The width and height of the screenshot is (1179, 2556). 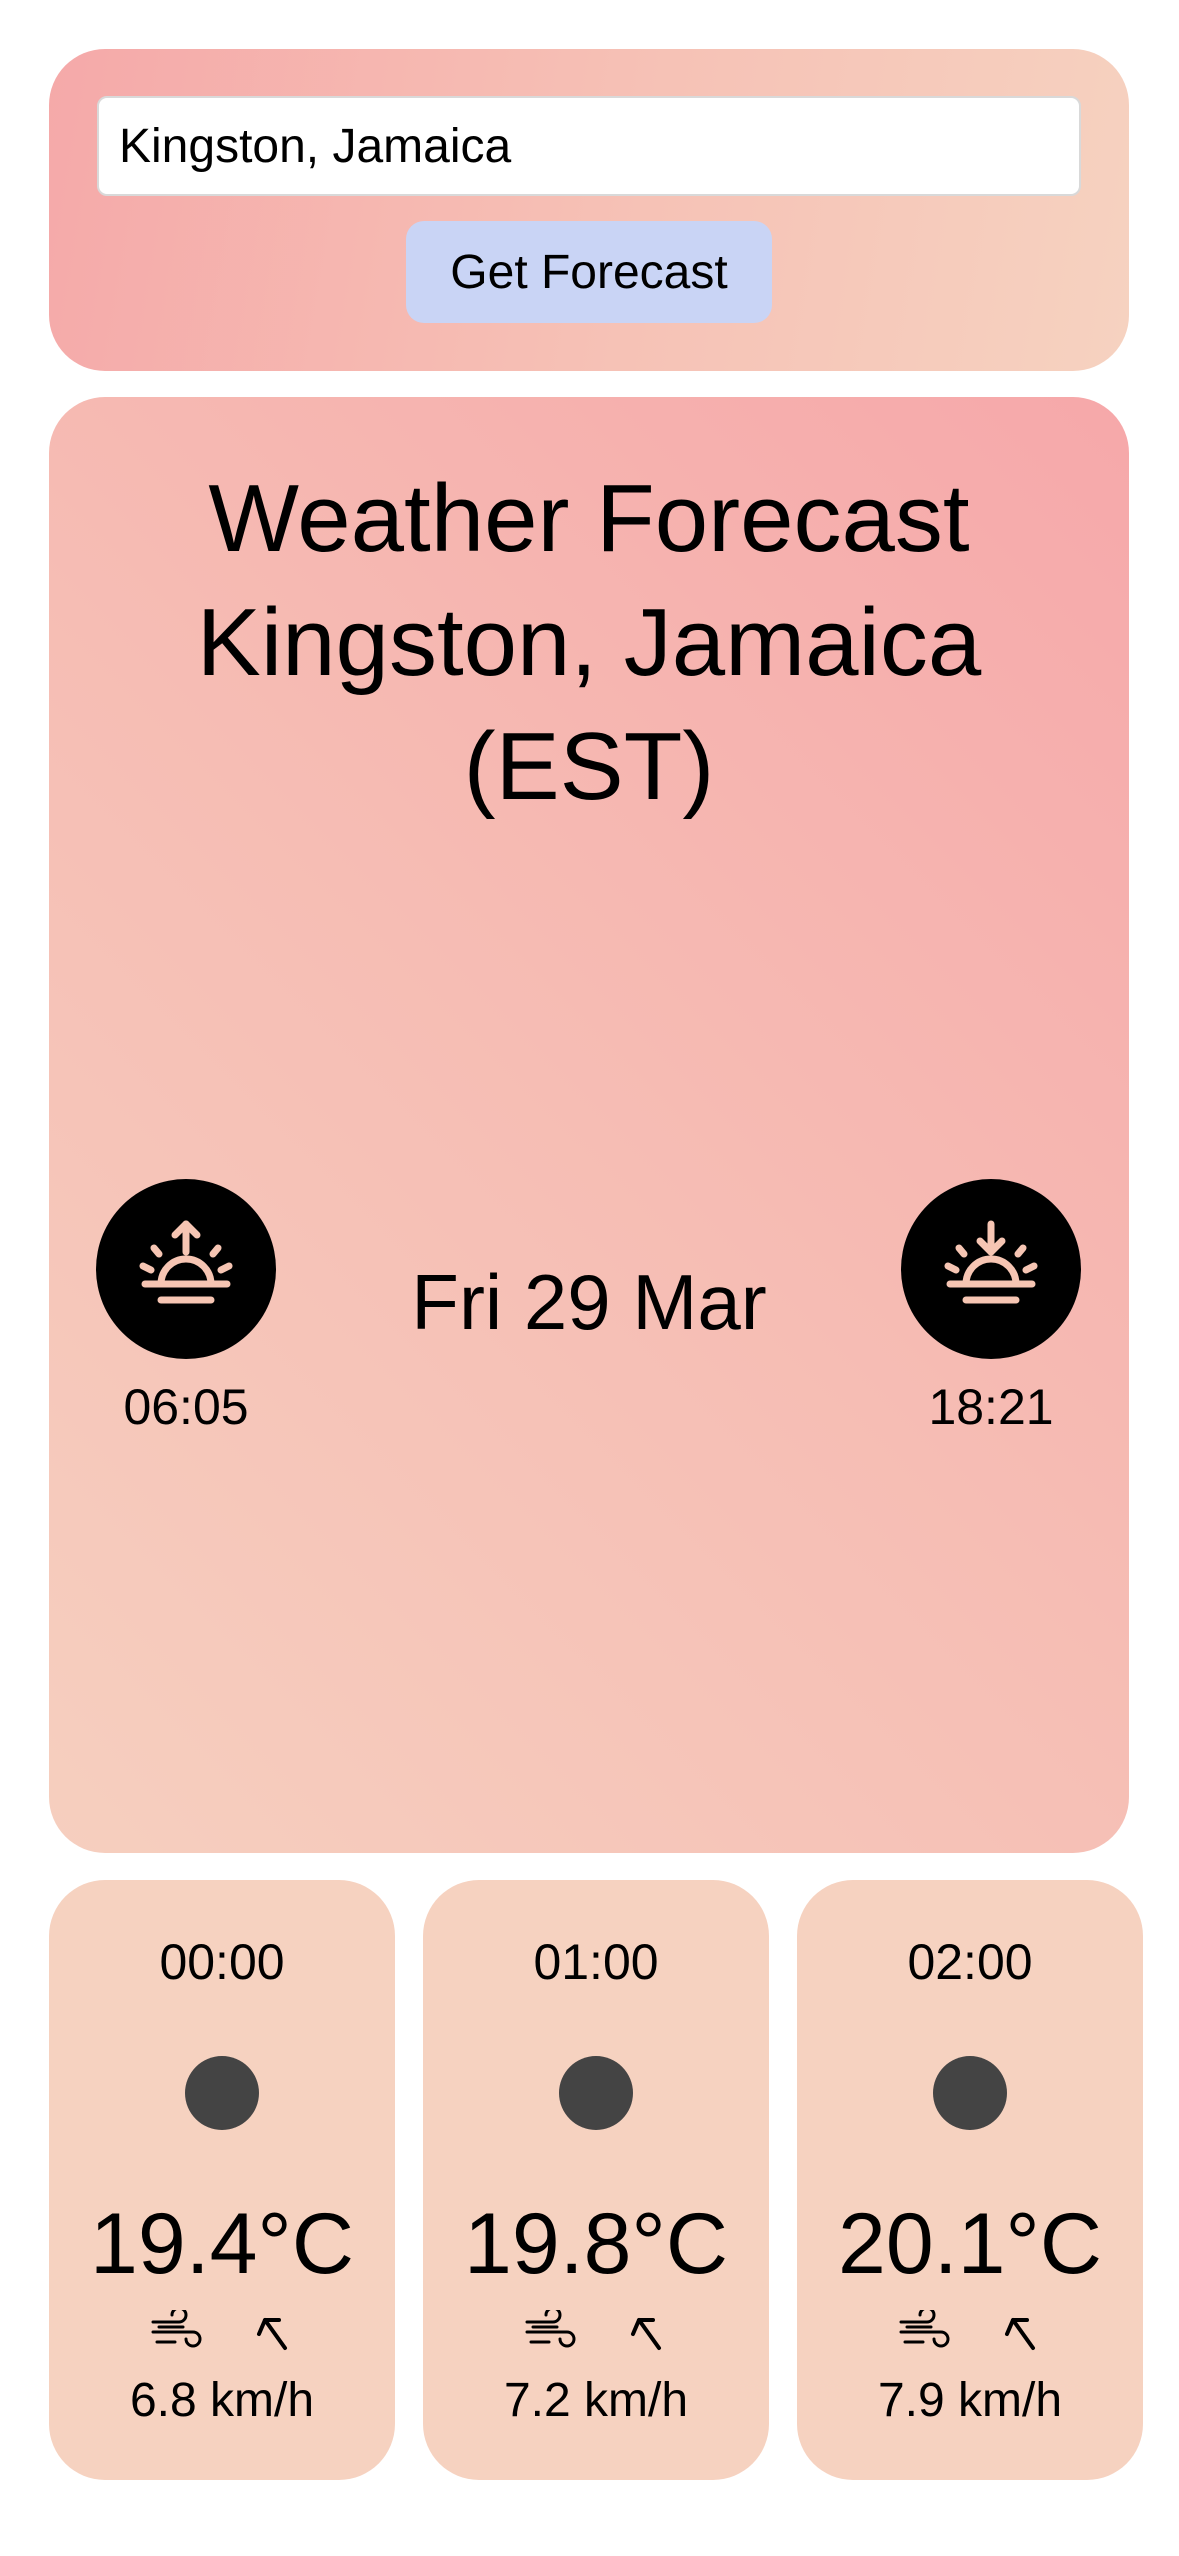 What do you see at coordinates (991, 1407) in the screenshot?
I see `sunset-time: 18:21` at bounding box center [991, 1407].